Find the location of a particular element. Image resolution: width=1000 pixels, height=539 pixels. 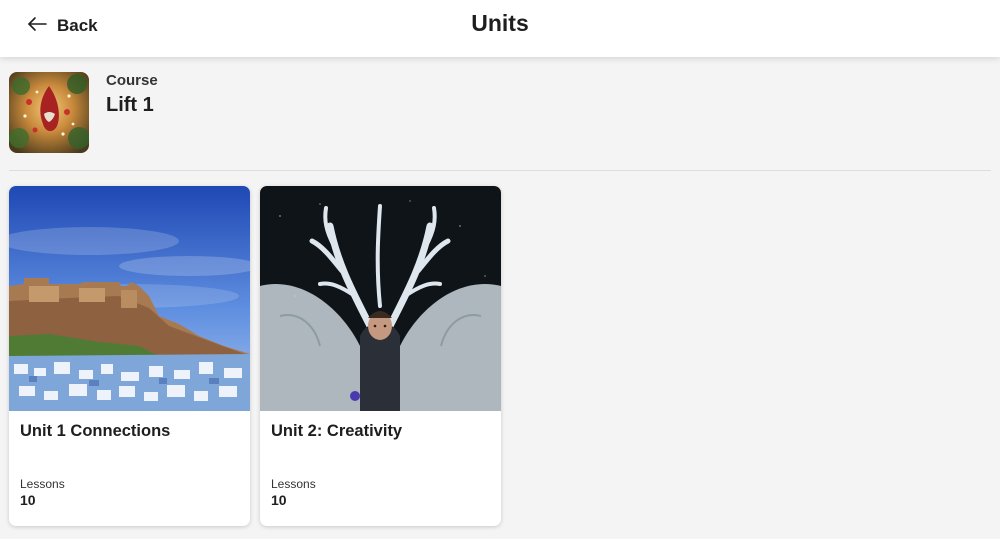

page-title: Units is located at coordinates (500, 23).